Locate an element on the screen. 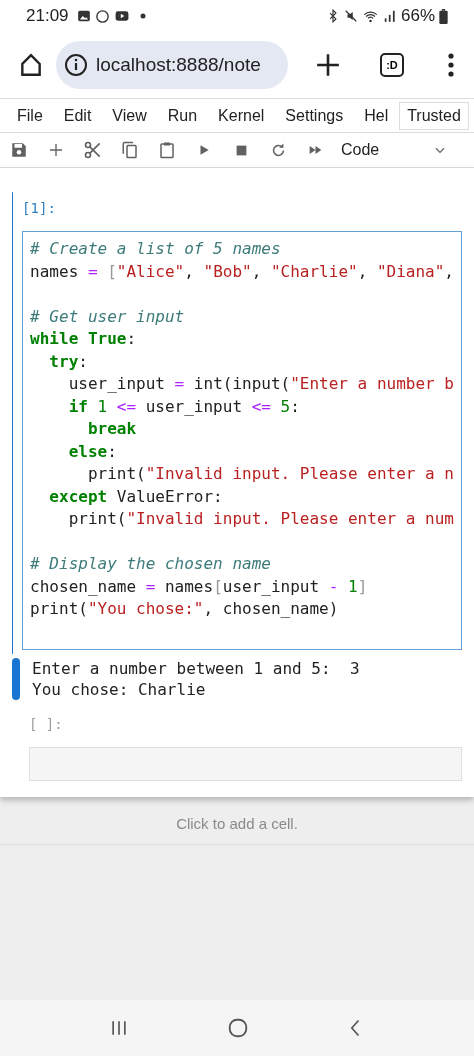 Image resolution: width=474 pixels, height=1056 pixels. dot-icon is located at coordinates (142, 16).